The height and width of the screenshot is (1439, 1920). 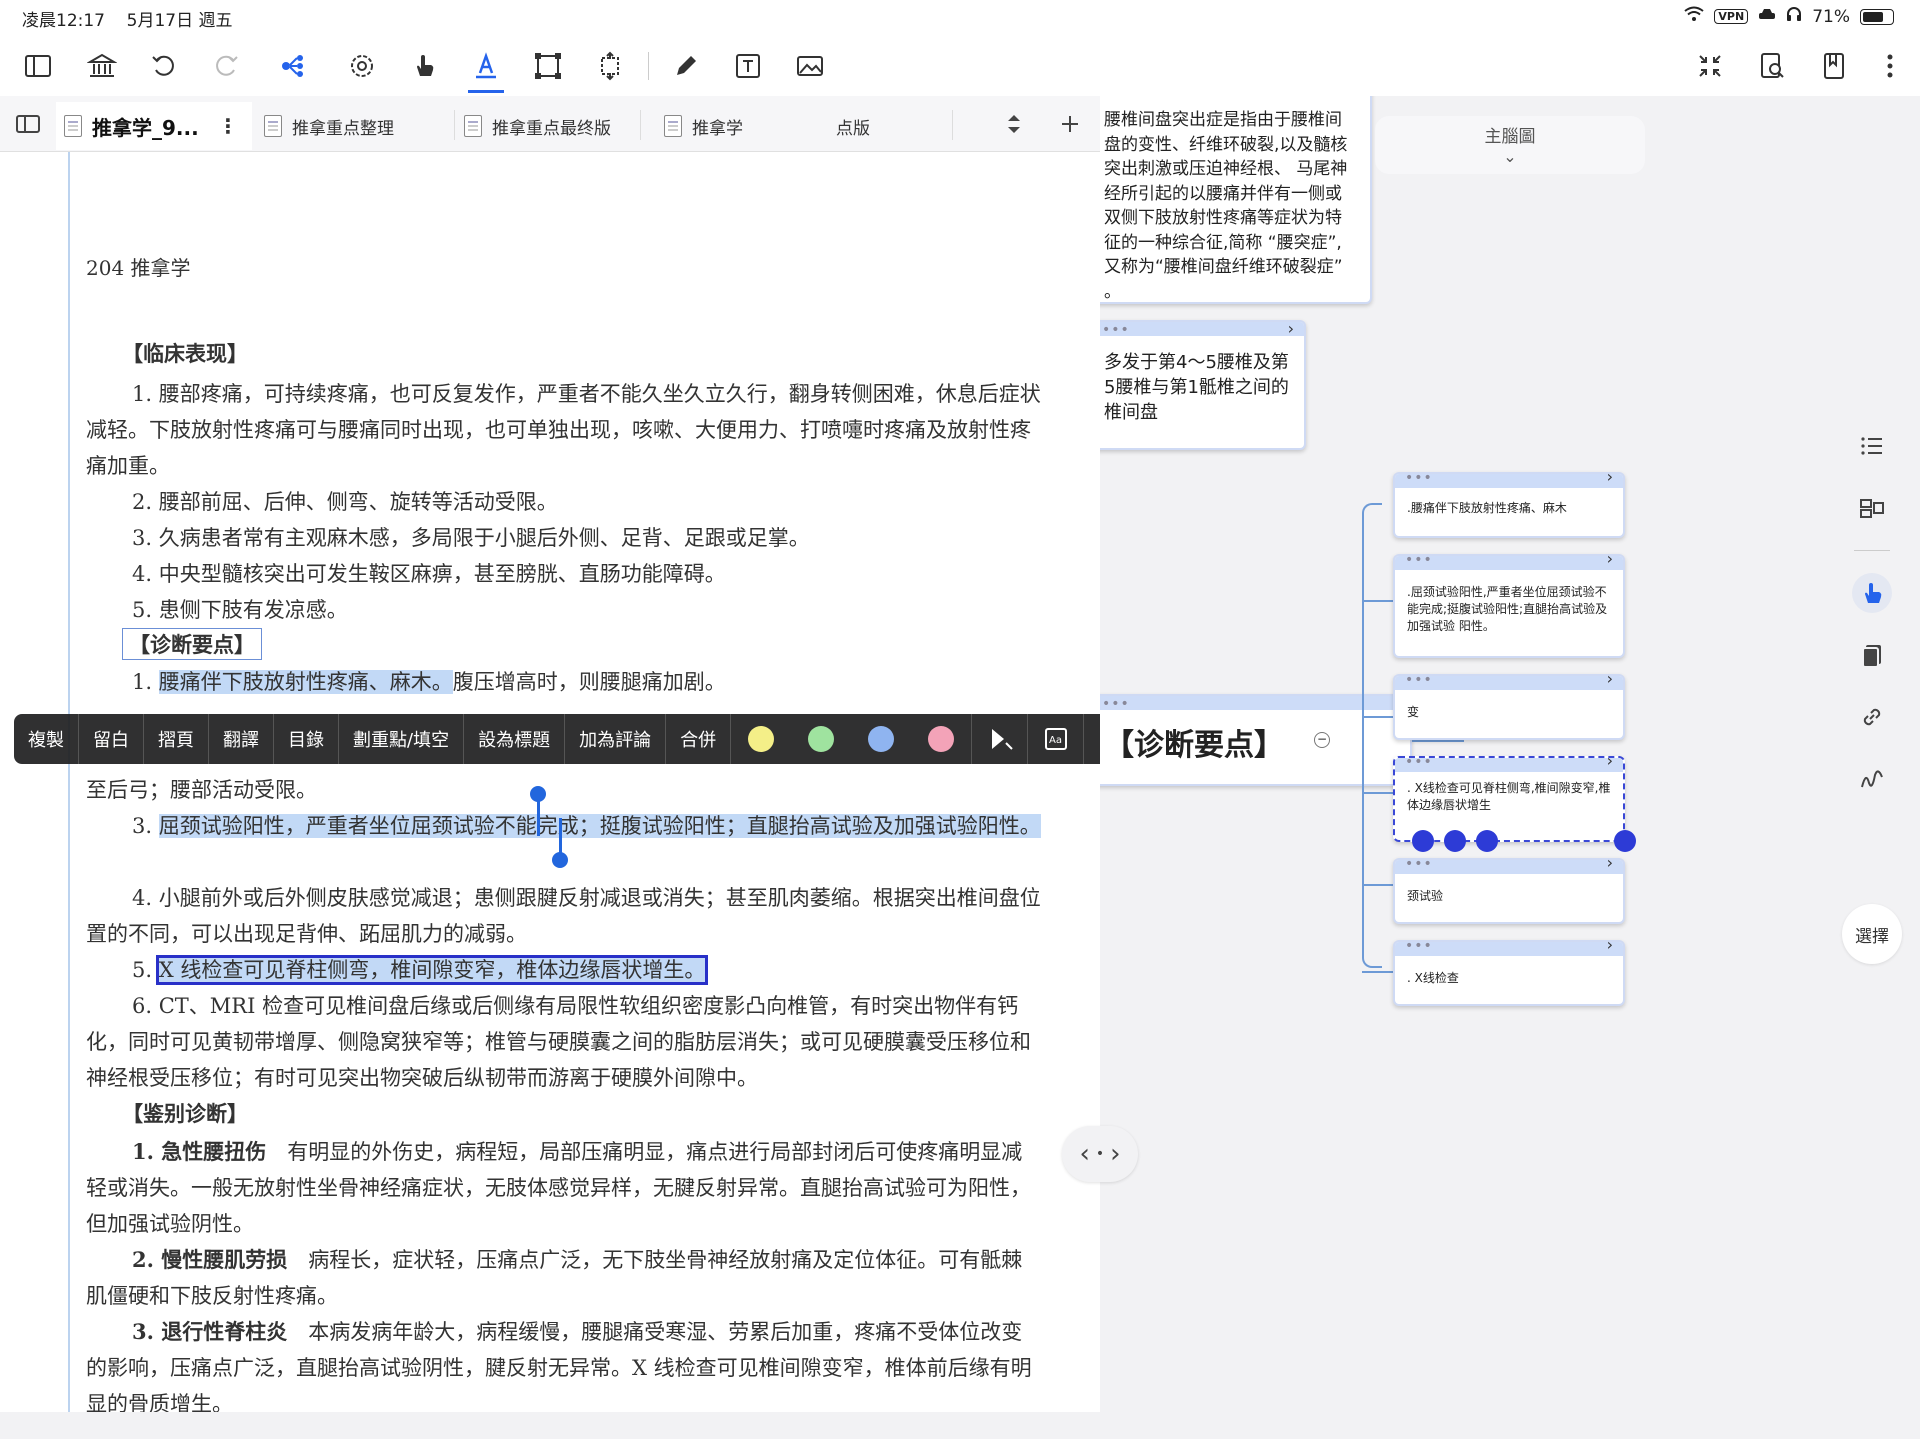 What do you see at coordinates (1322, 740) in the screenshot?
I see `collapse-node-icon: −` at bounding box center [1322, 740].